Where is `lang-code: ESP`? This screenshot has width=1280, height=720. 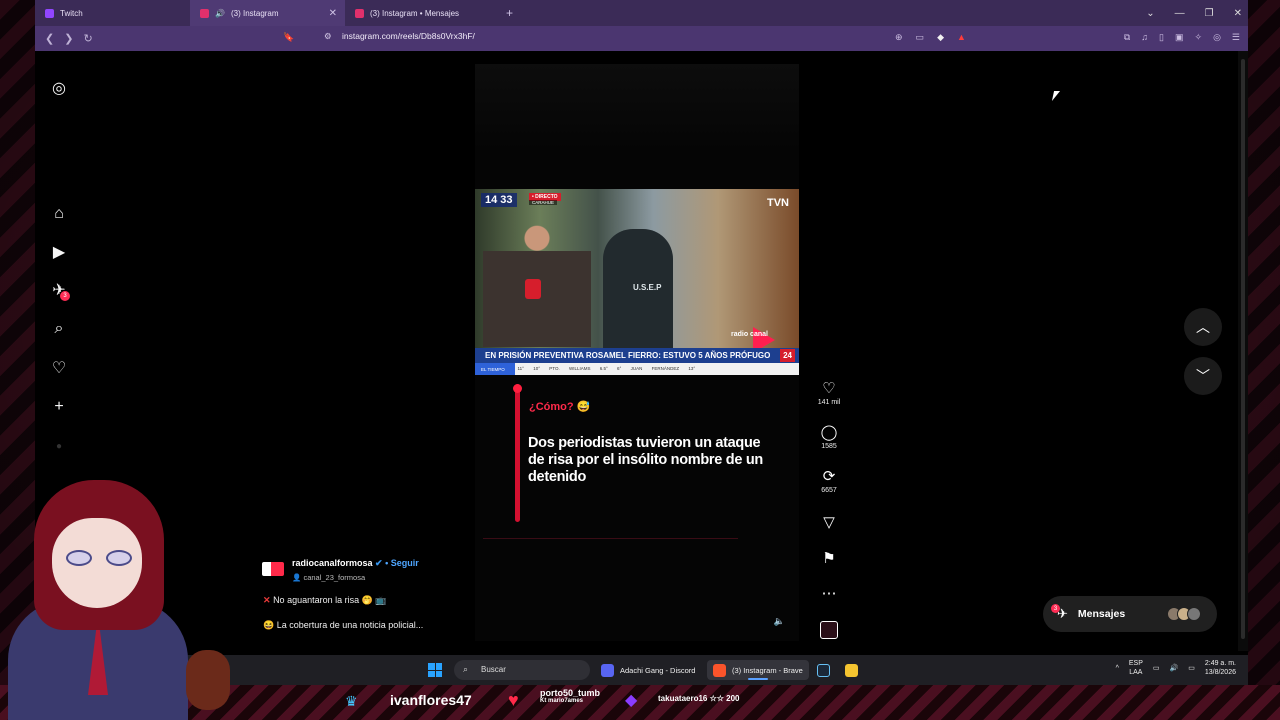 lang-code: ESP is located at coordinates (1135, 663).